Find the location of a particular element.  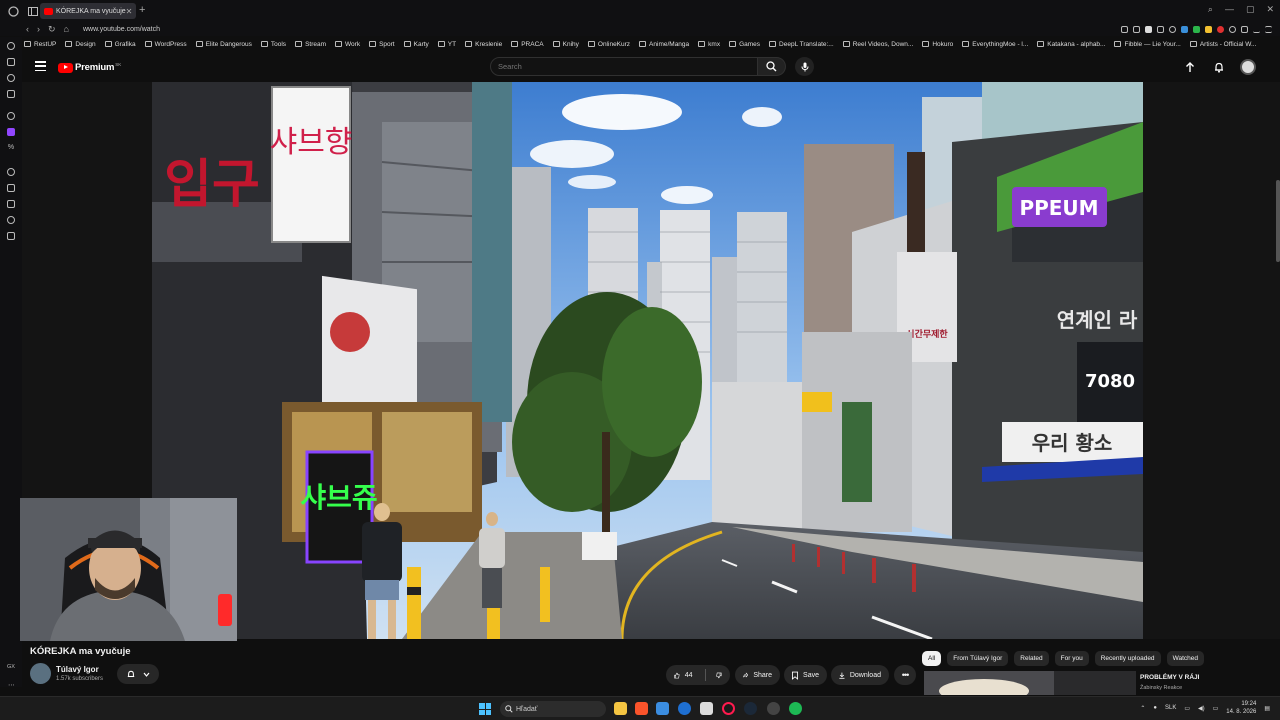

filter-chip: From Túlavý Igor is located at coordinates (978, 658).